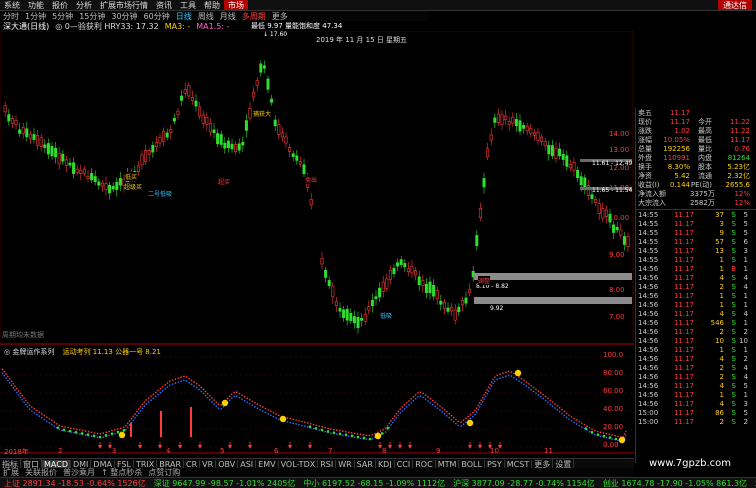  I want to click on period-5min: 5分钟, so click(62, 16).